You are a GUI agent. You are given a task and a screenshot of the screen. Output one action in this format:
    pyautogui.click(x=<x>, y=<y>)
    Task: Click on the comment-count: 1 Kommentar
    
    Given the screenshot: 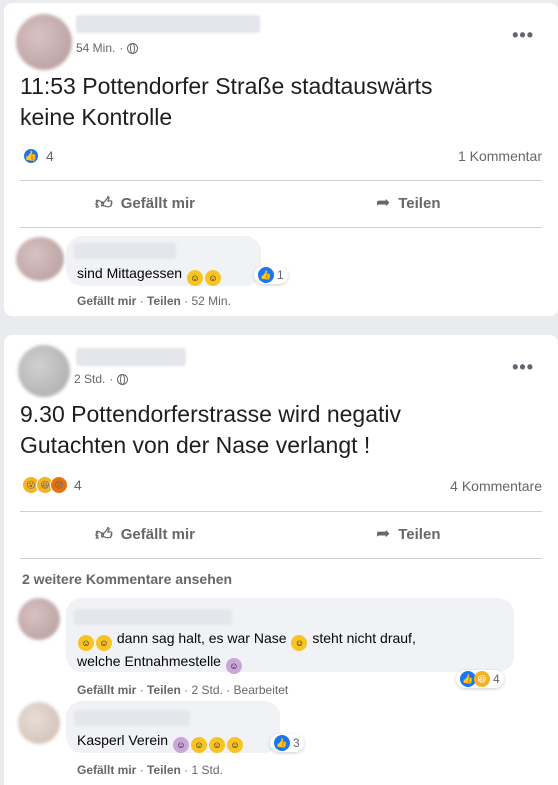 What is the action you would take?
    pyautogui.click(x=500, y=156)
    